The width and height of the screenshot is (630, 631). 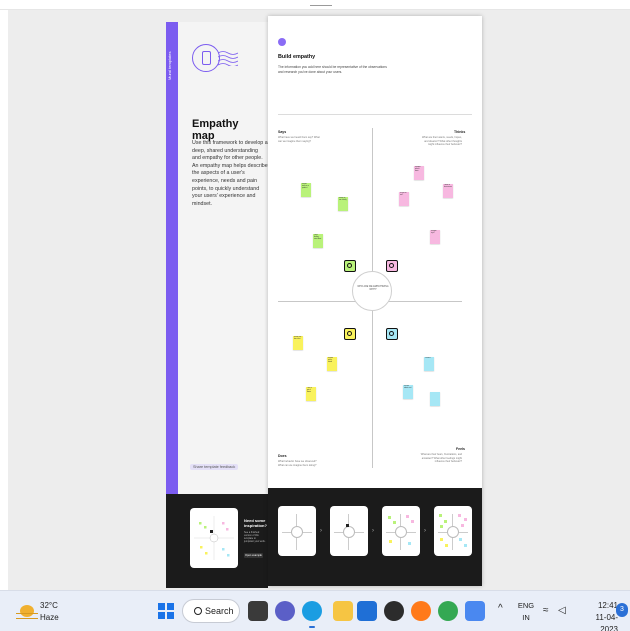 What do you see at coordinates (435, 399) in the screenshot?
I see `sticky-note` at bounding box center [435, 399].